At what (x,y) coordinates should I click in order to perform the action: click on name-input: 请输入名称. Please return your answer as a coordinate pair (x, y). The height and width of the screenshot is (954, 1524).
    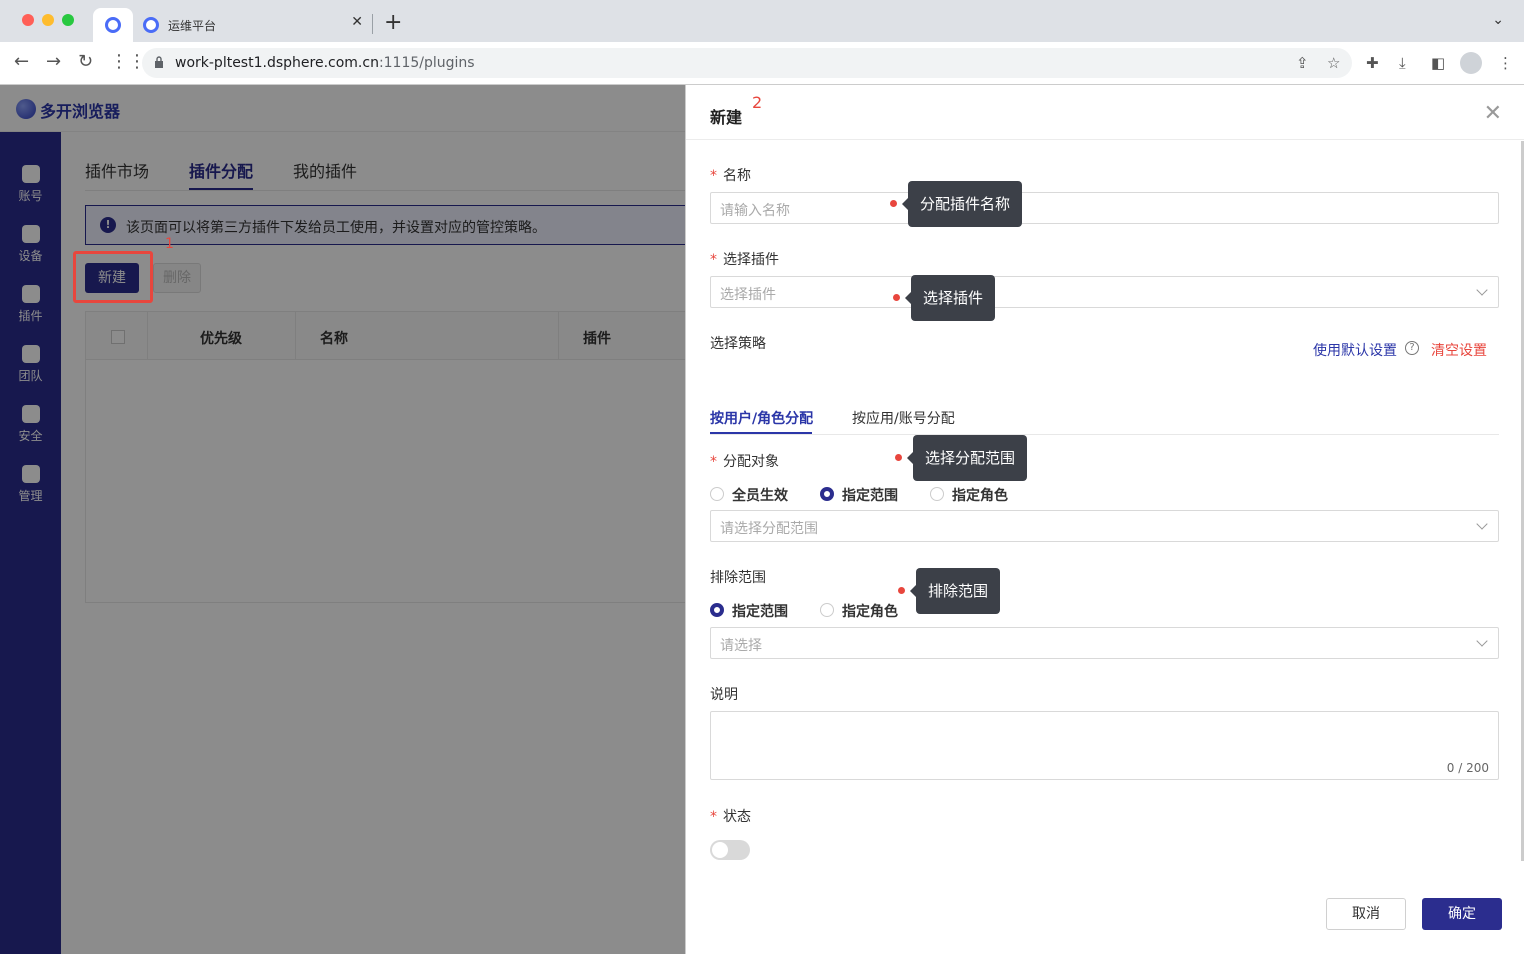
    Looking at the image, I should click on (1104, 208).